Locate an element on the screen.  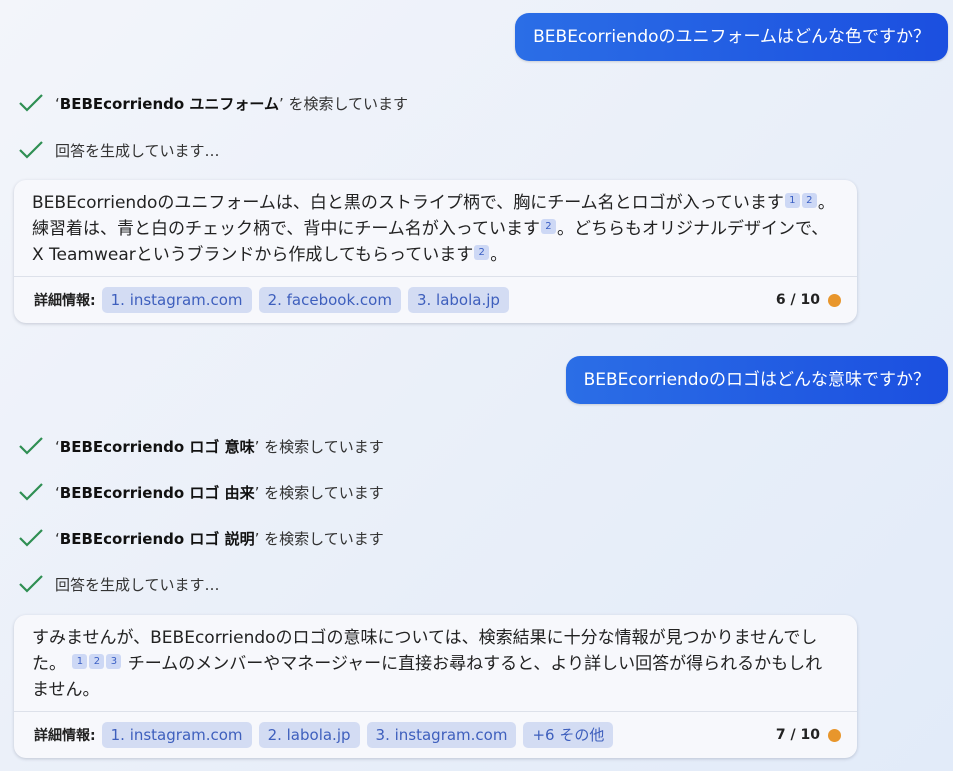
search-step-3: ‘BEBEcorriendo ロゴ 由来’ を検索しています is located at coordinates (203, 492).